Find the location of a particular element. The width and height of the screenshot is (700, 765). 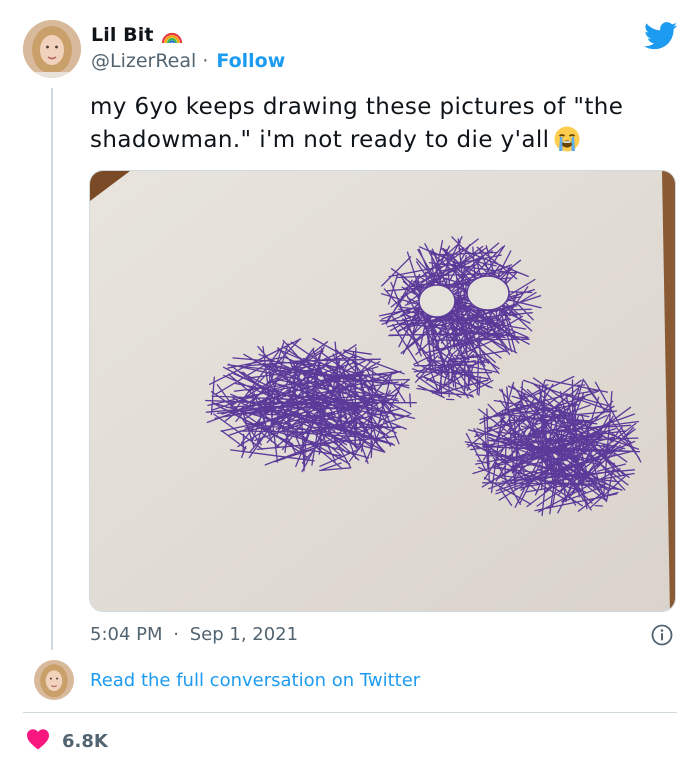

author-handle: @LizerReal is located at coordinates (143, 61).